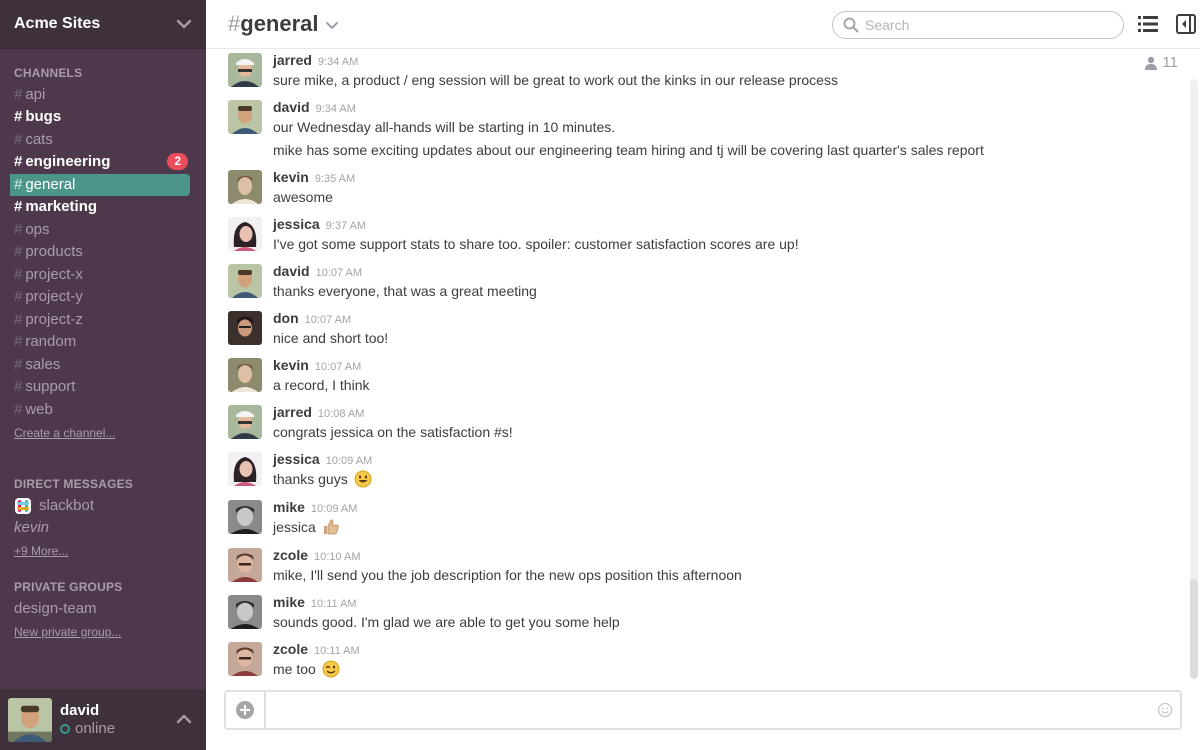 The width and height of the screenshot is (1200, 750). What do you see at coordinates (68, 587) in the screenshot?
I see `private-groups-header: PRIVATE GROUPS` at bounding box center [68, 587].